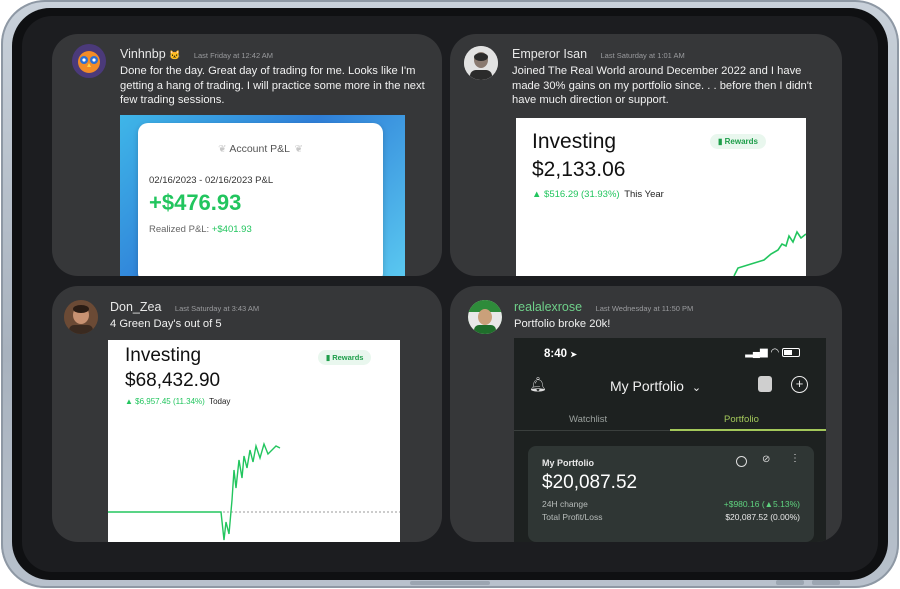 Image resolution: width=900 pixels, height=589 pixels. Describe the element at coordinates (565, 504) in the screenshot. I see `change-label: 24H change` at that location.